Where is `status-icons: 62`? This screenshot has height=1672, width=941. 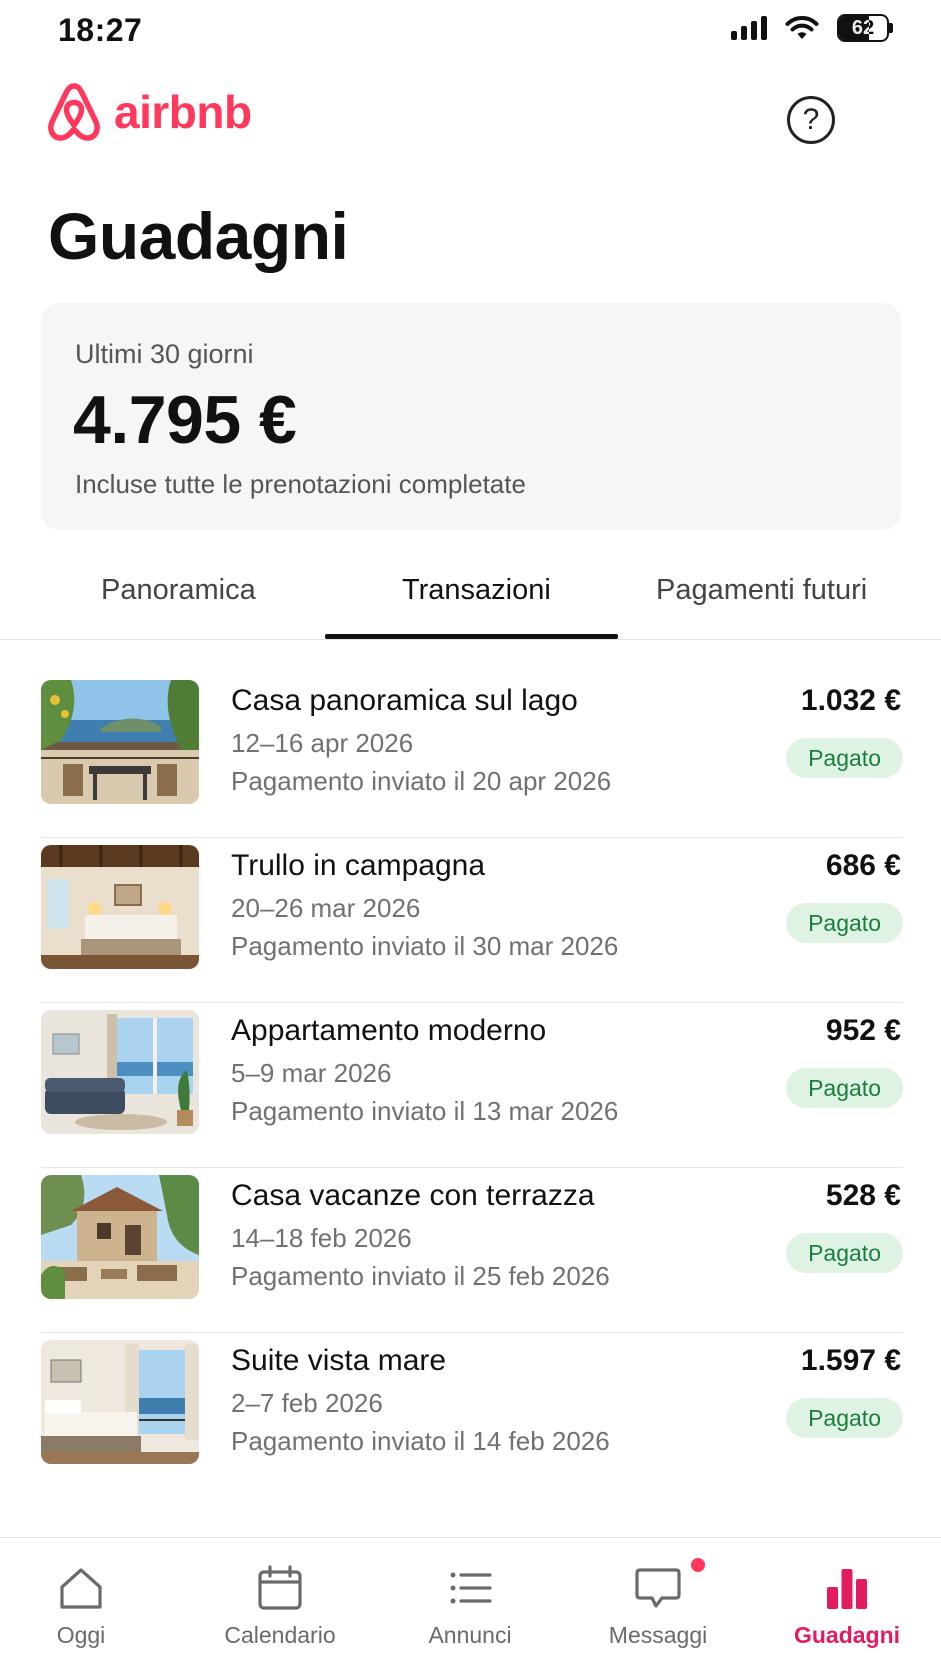
status-icons: 62 is located at coordinates (812, 28).